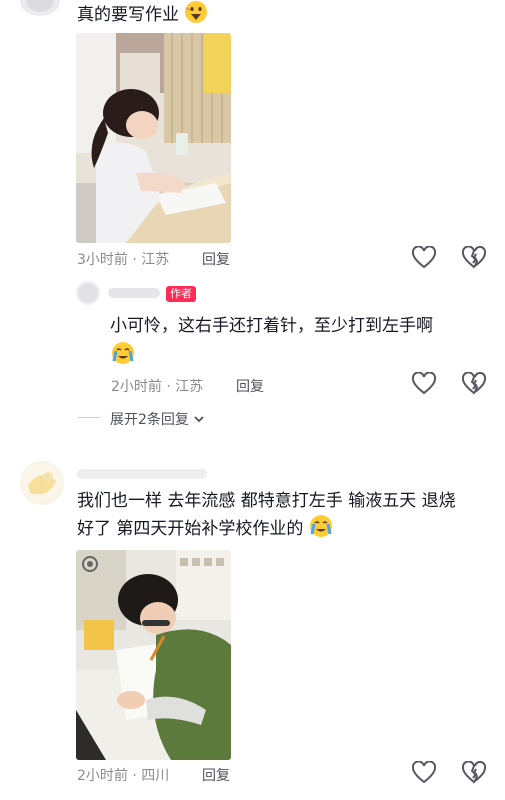  I want to click on expand-replies-button: 展开2条回复, so click(157, 419).